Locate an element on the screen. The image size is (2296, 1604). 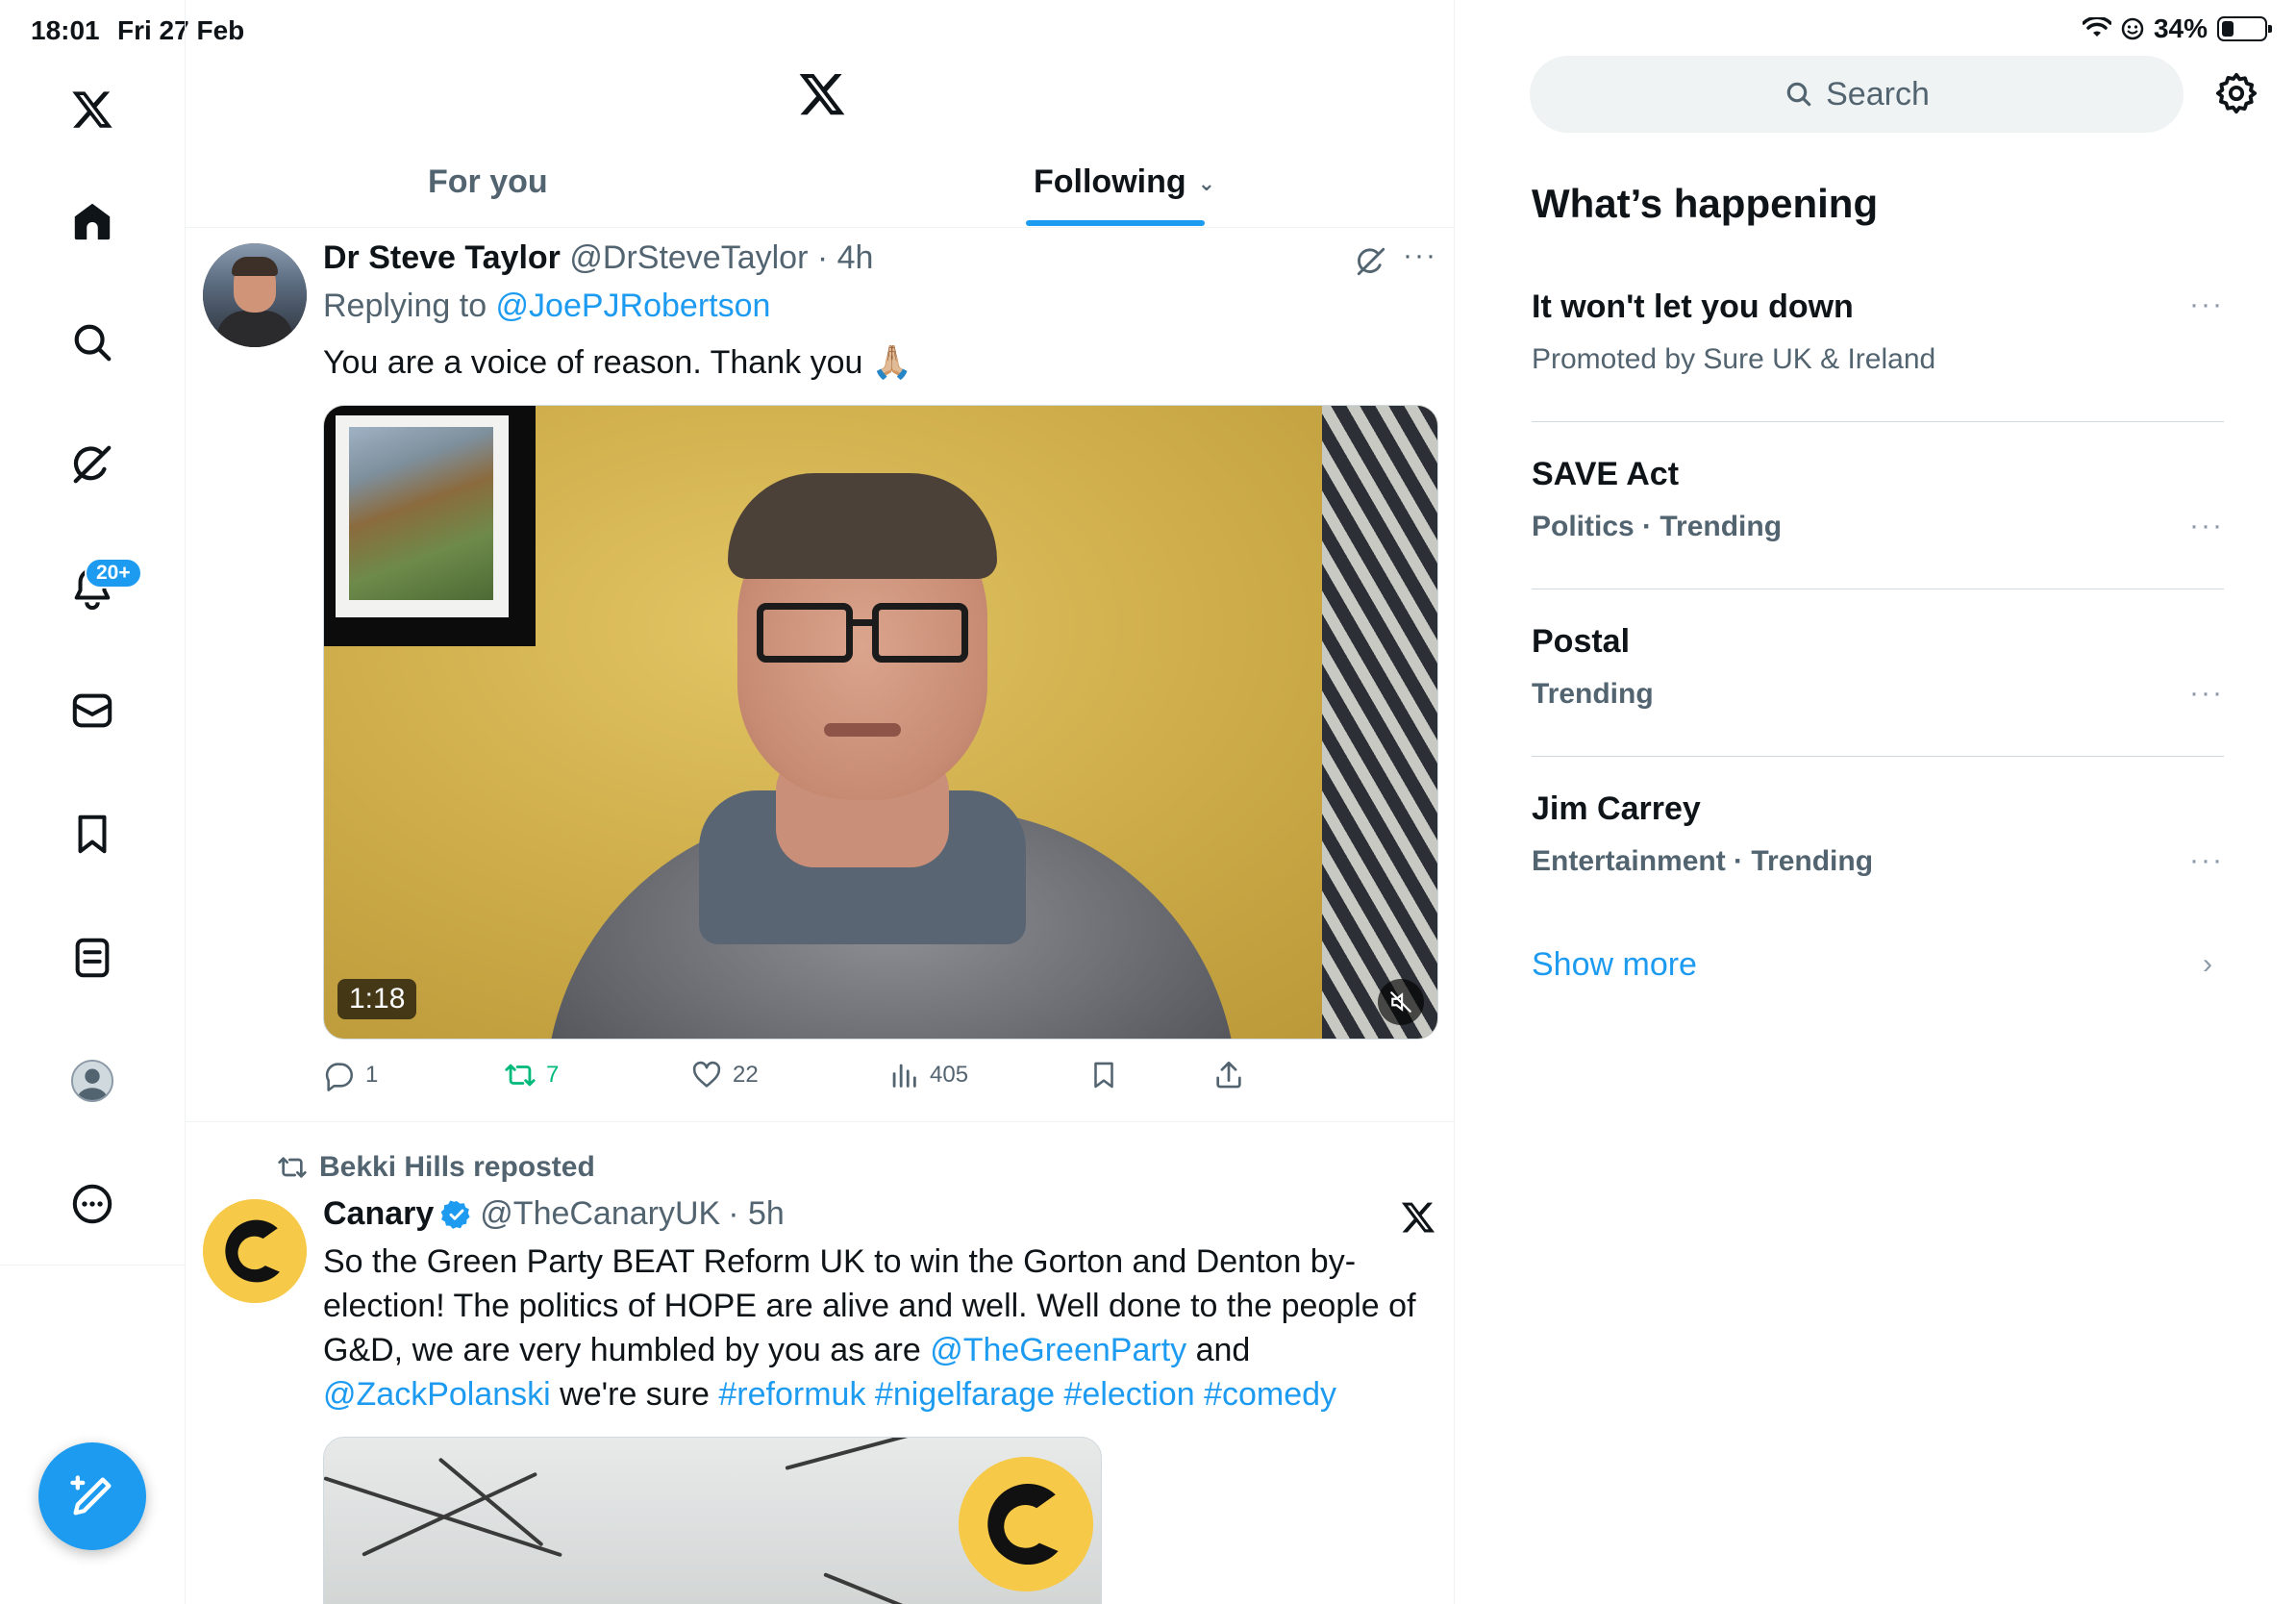
left-nav: 20+ is located at coordinates (93, 802).